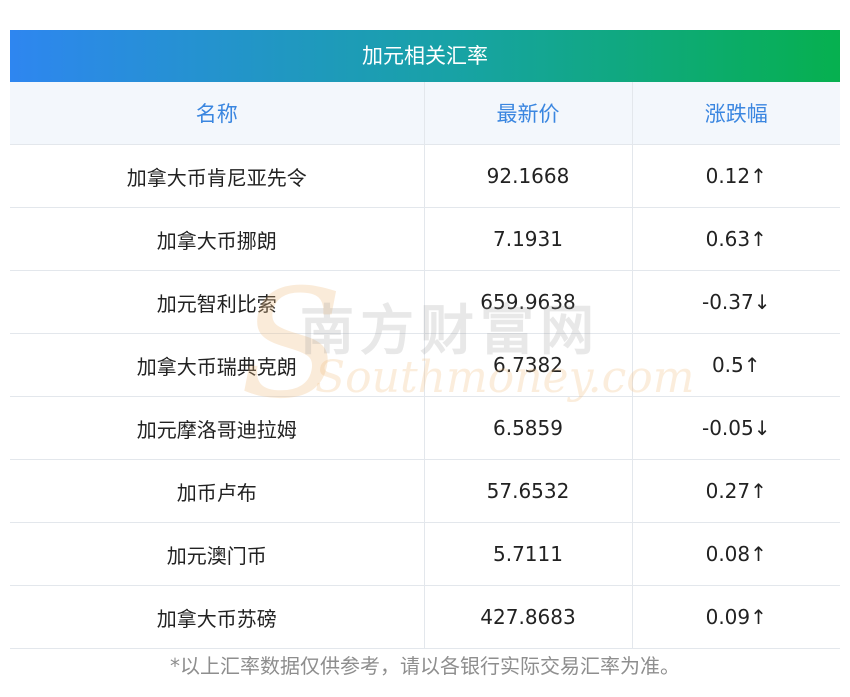 This screenshot has height=697, width=850. I want to click on table-row: 加元智利比索 659.9638 -0.37↓, so click(425, 302).